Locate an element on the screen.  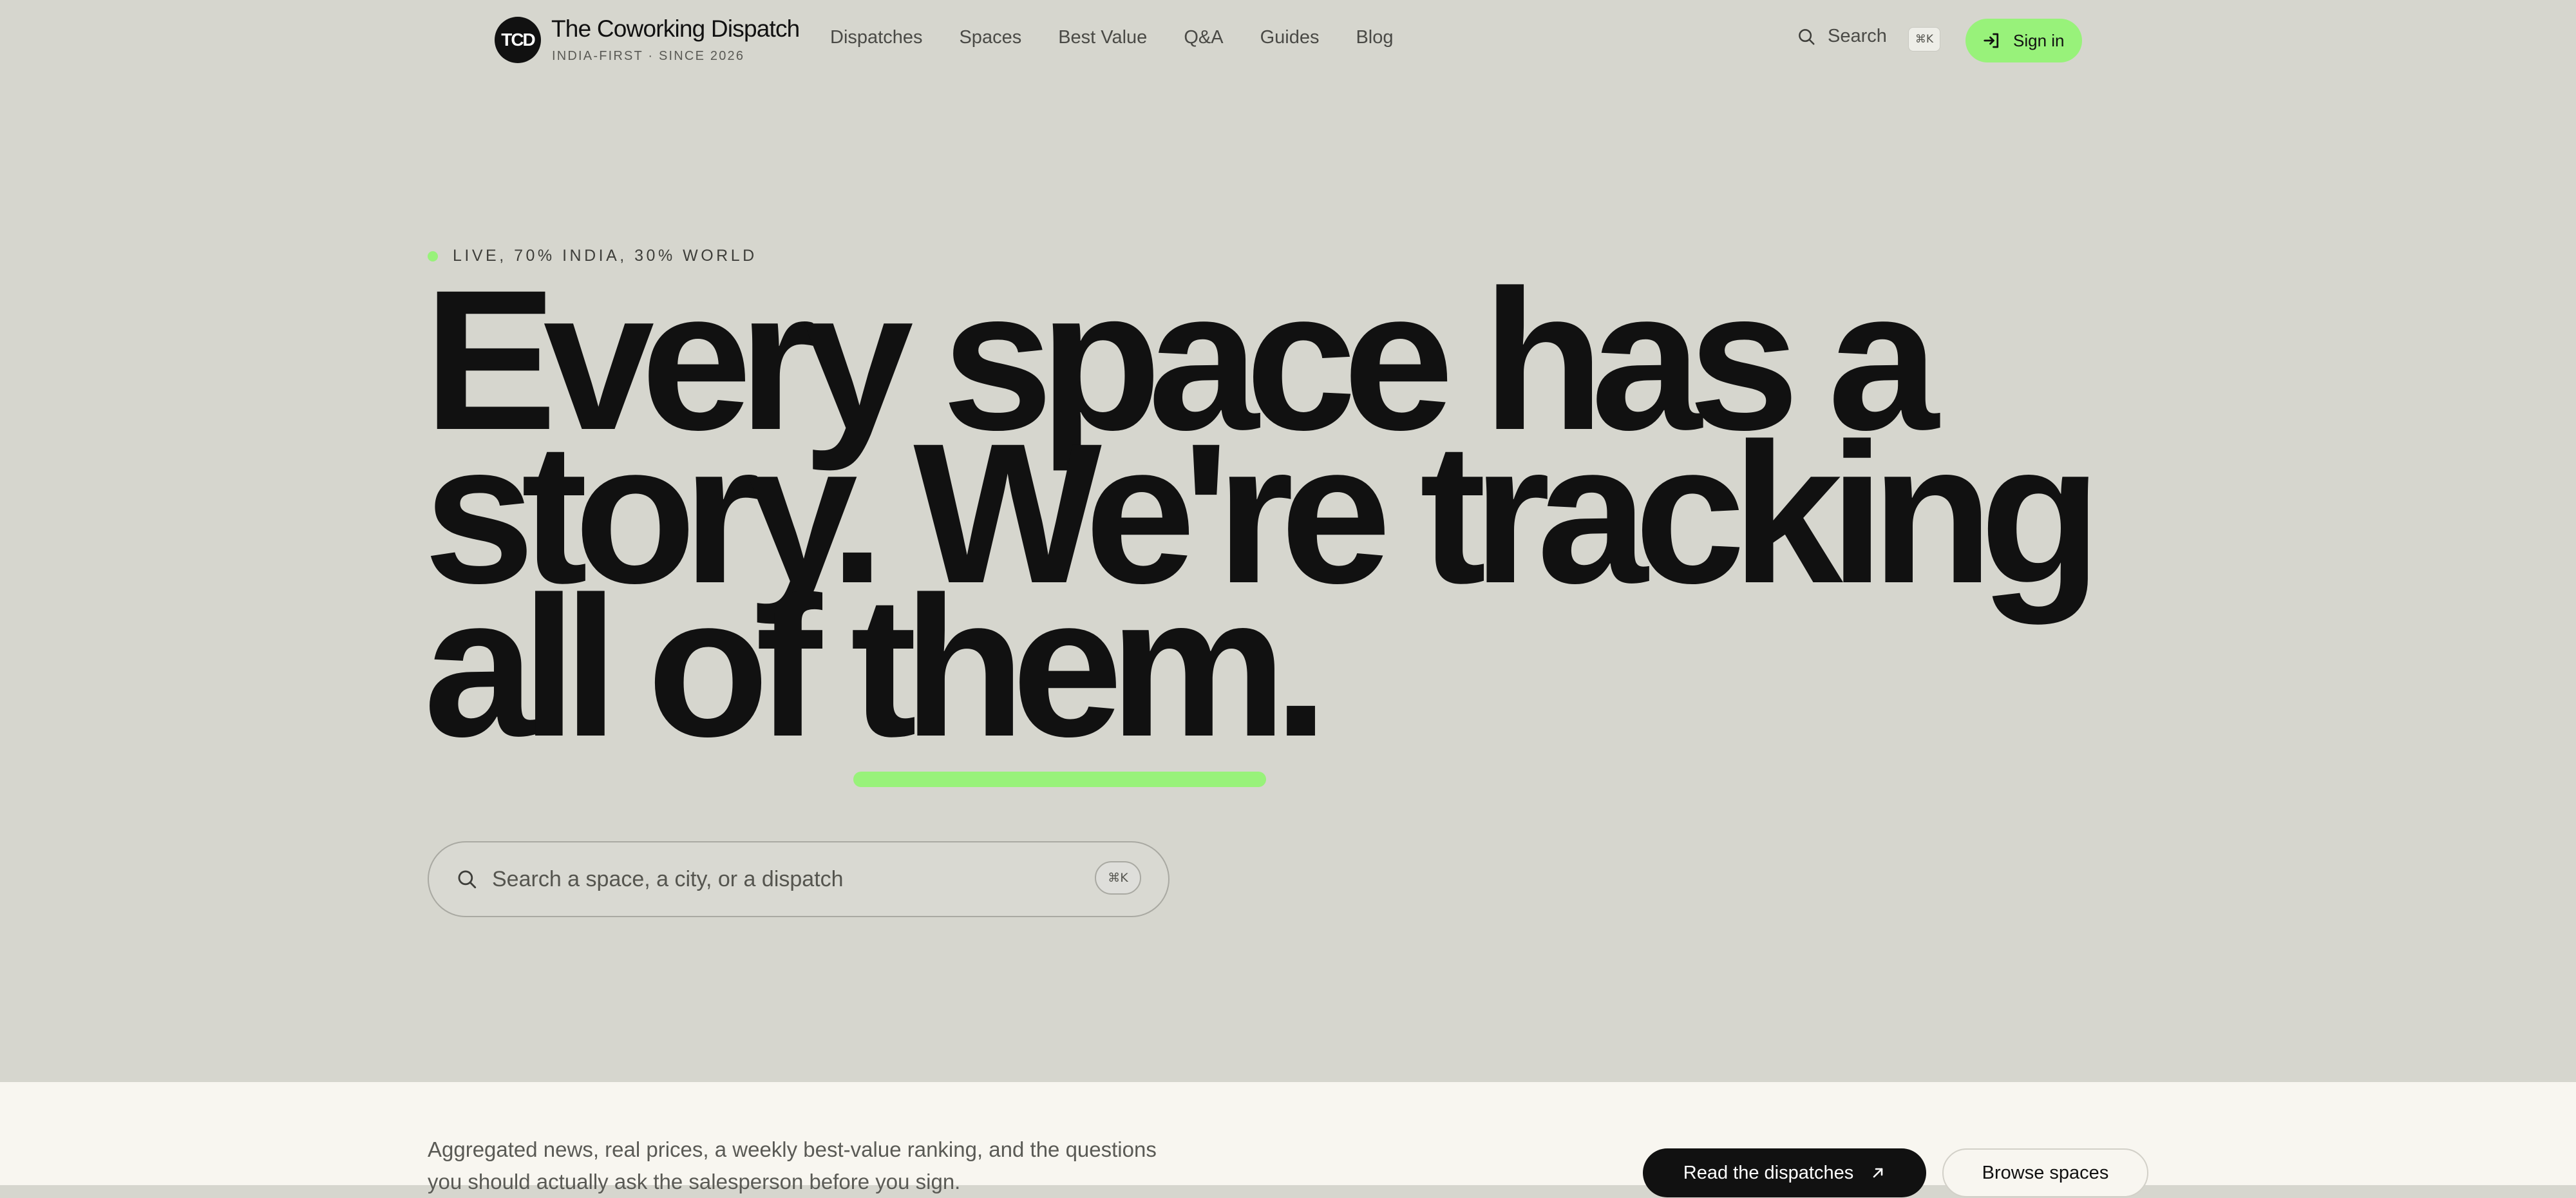
hero-search-input: Search a space, a city, or a dispatch is located at coordinates (799, 879).